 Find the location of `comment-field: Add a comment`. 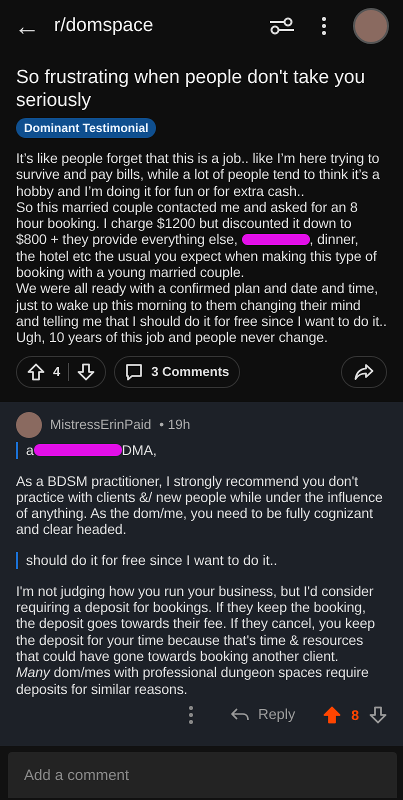

comment-field: Add a comment is located at coordinates (202, 775).